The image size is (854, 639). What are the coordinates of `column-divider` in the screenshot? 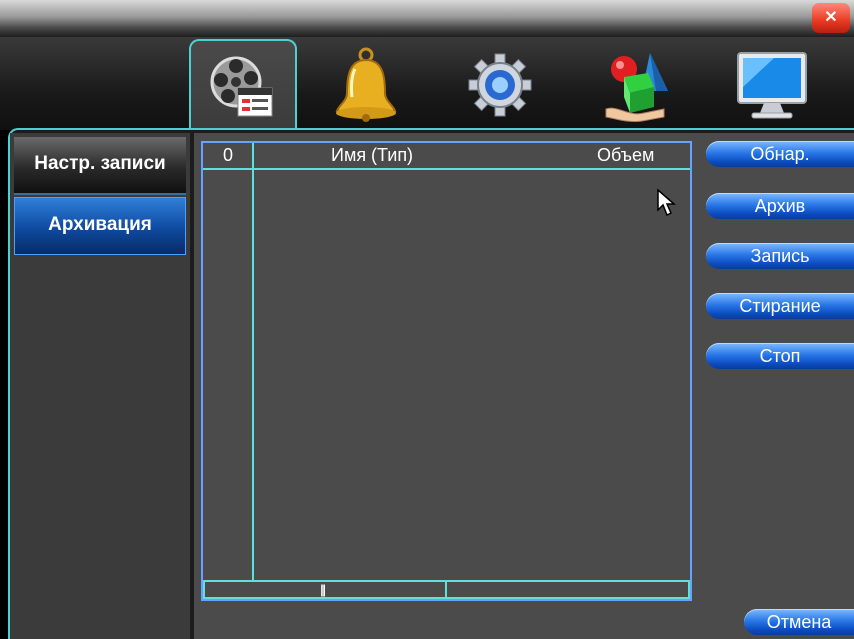 It's located at (253, 362).